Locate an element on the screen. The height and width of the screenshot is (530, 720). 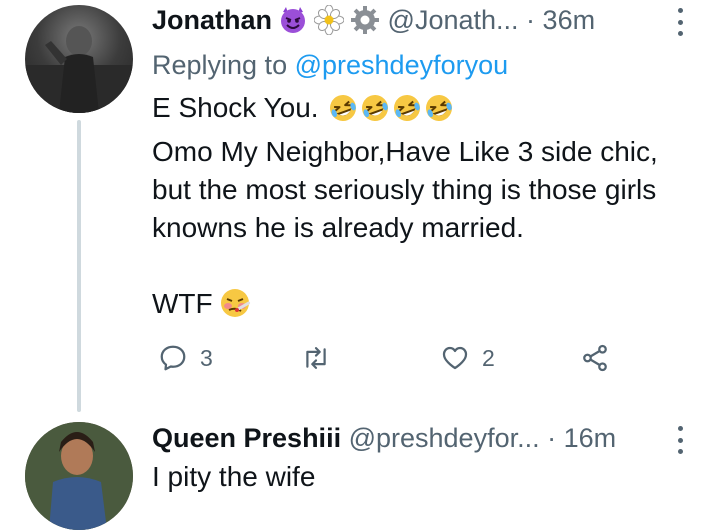
tweet-text-line1: E Shock You. is located at coordinates (235, 107).